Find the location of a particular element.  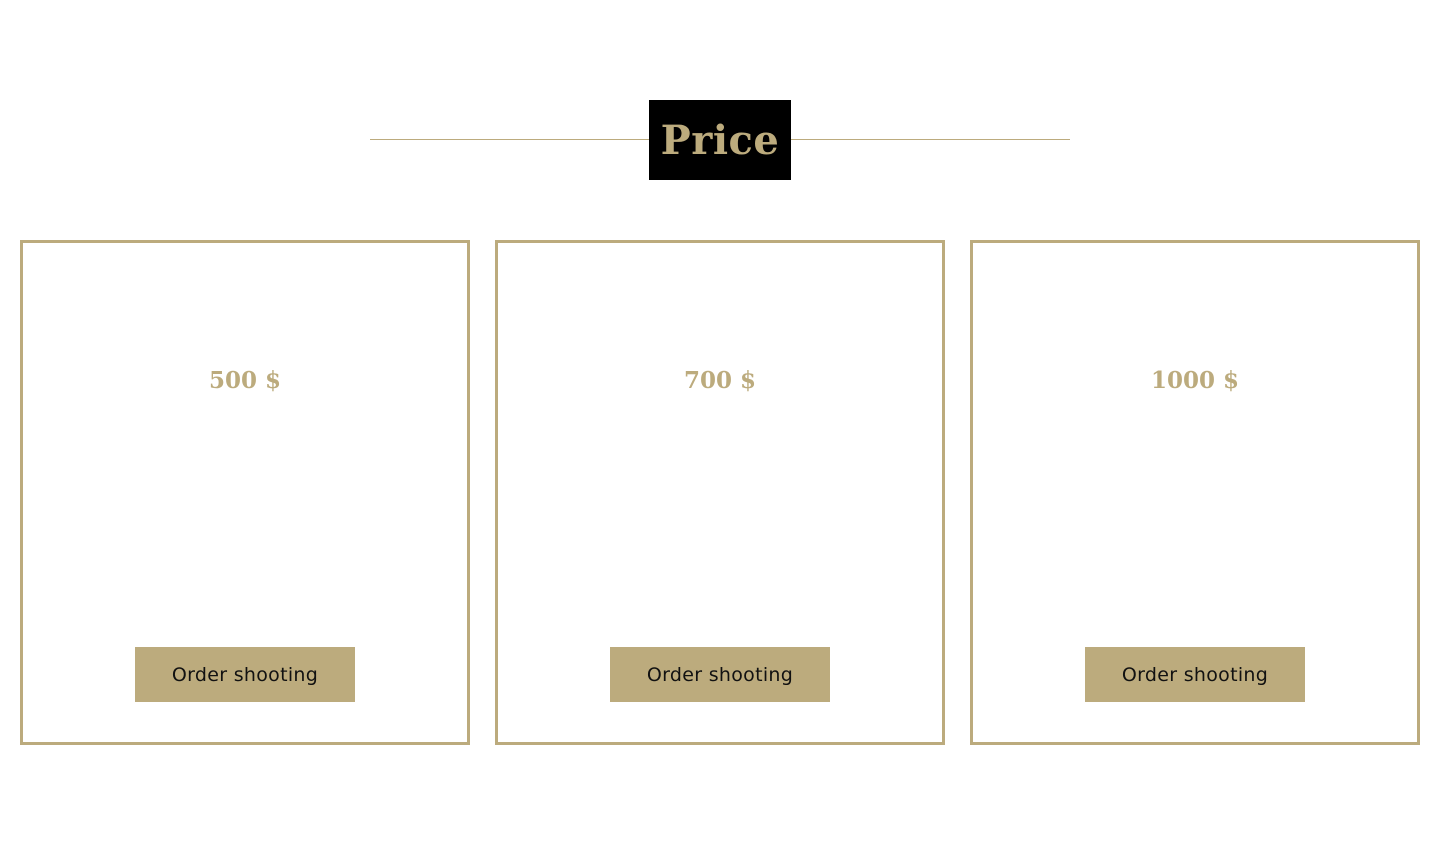

section-heading: Price is located at coordinates (720, 140).